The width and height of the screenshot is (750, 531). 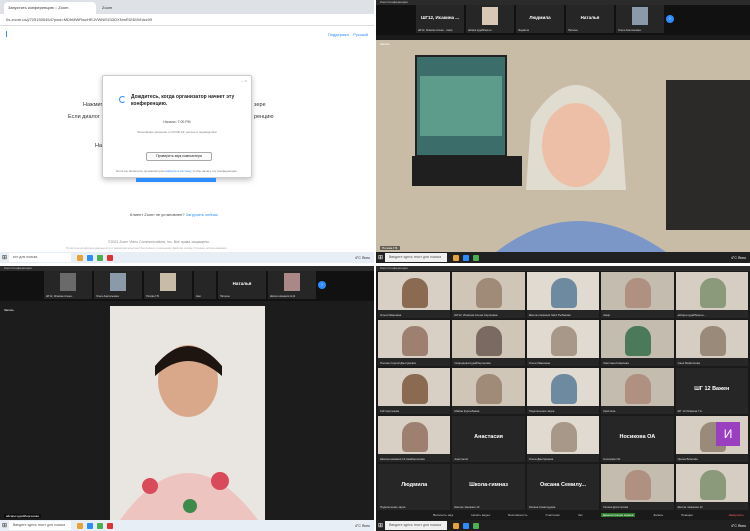 What do you see at coordinates (637, 295) in the screenshot?
I see `gallery-participant-tile: Амир` at bounding box center [637, 295].